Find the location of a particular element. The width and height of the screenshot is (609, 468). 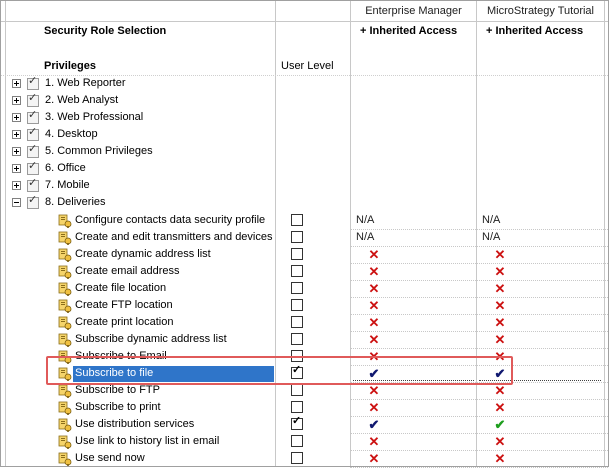

privilege-row: Use link to history list in email ✕ ✕ is located at coordinates (304, 441).